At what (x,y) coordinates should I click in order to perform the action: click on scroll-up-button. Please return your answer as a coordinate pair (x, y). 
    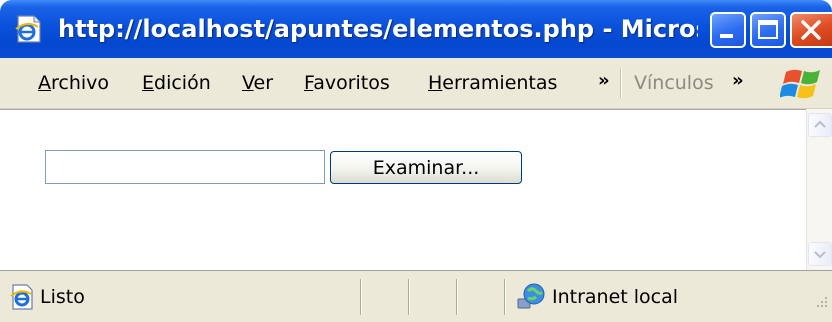
    Looking at the image, I should click on (820, 125).